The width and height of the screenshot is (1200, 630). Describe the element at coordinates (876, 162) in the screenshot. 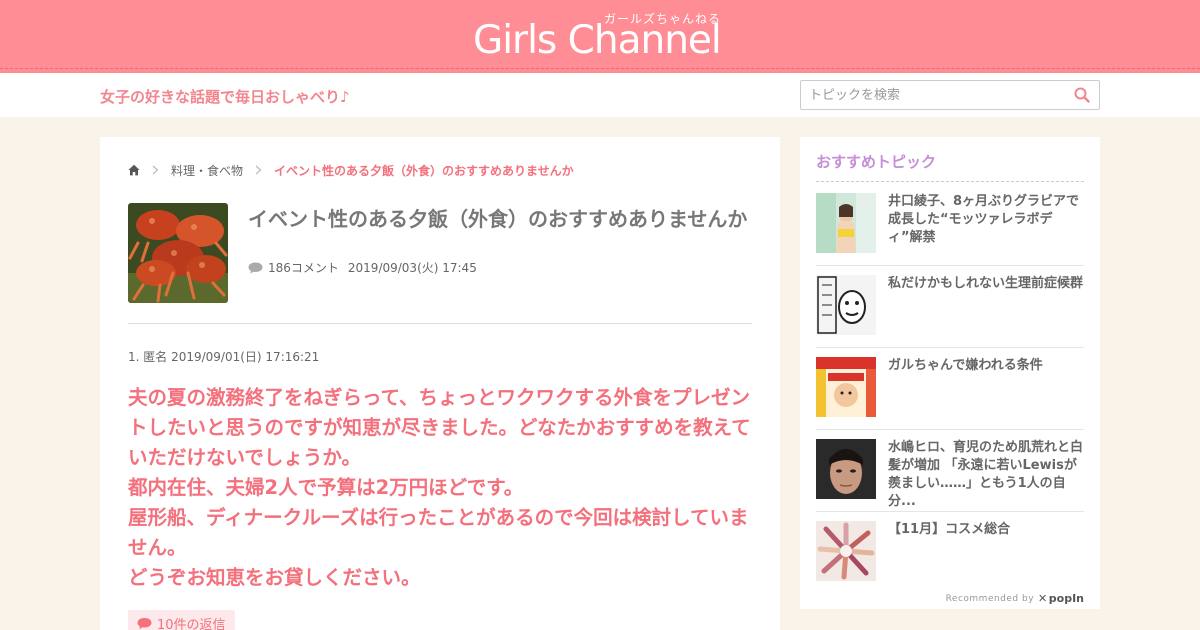

I see `sidebar-title: おすすめトピック` at that location.